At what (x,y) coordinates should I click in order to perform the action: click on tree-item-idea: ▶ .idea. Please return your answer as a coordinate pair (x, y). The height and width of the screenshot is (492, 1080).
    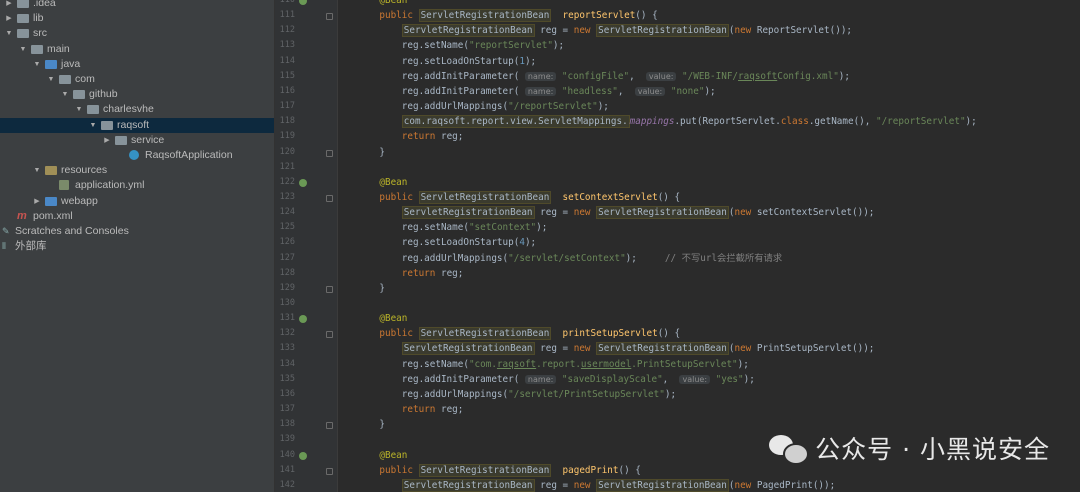
    Looking at the image, I should click on (137, 5).